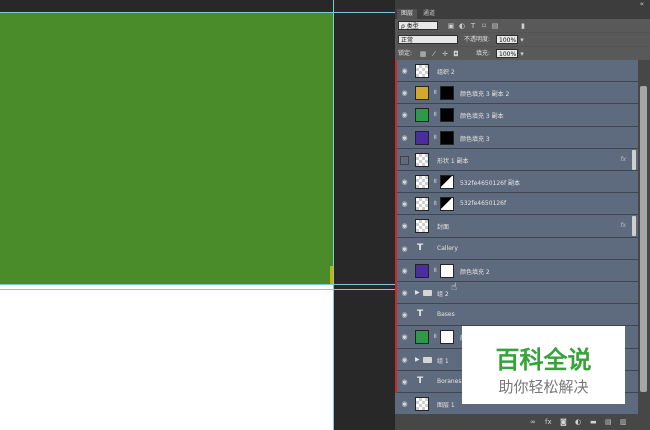 This screenshot has width=650, height=430. I want to click on fill-dropdown-icon: ▾, so click(522, 54).